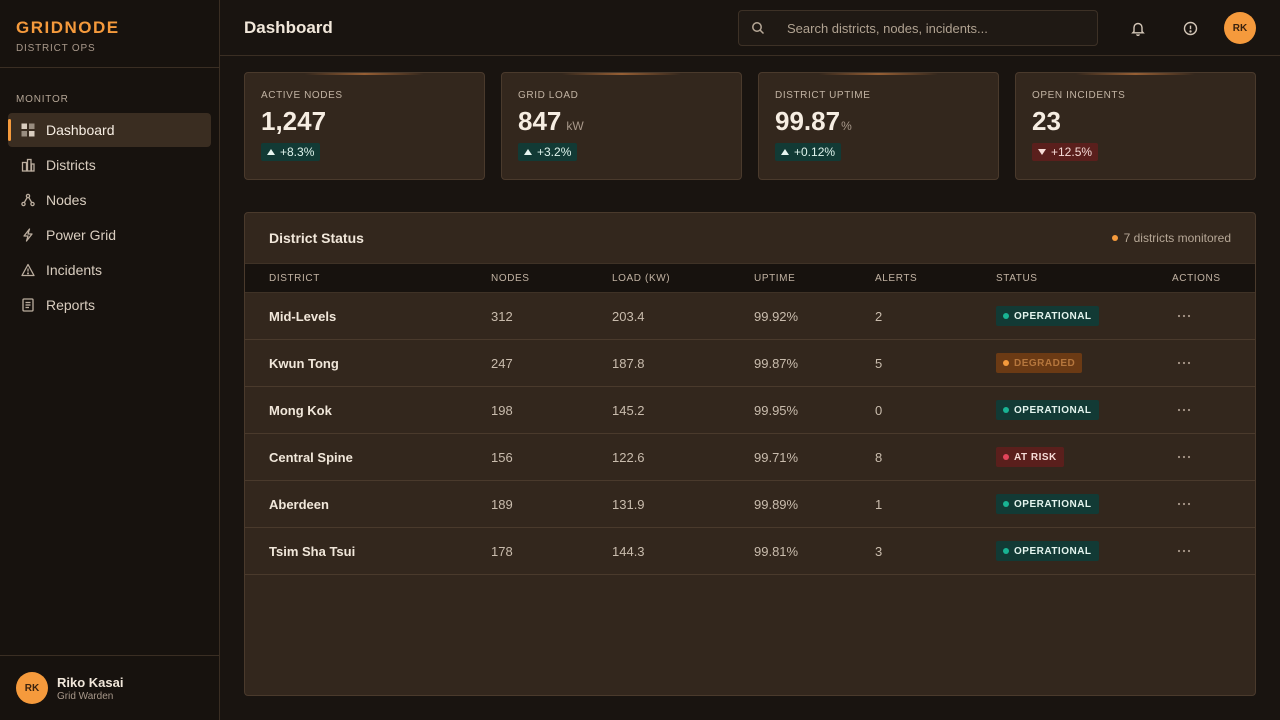  Describe the element at coordinates (878, 126) in the screenshot. I see `kpi-card-district-uptime: DISTRICT UPTIME 99.87 % +0.12%` at that location.